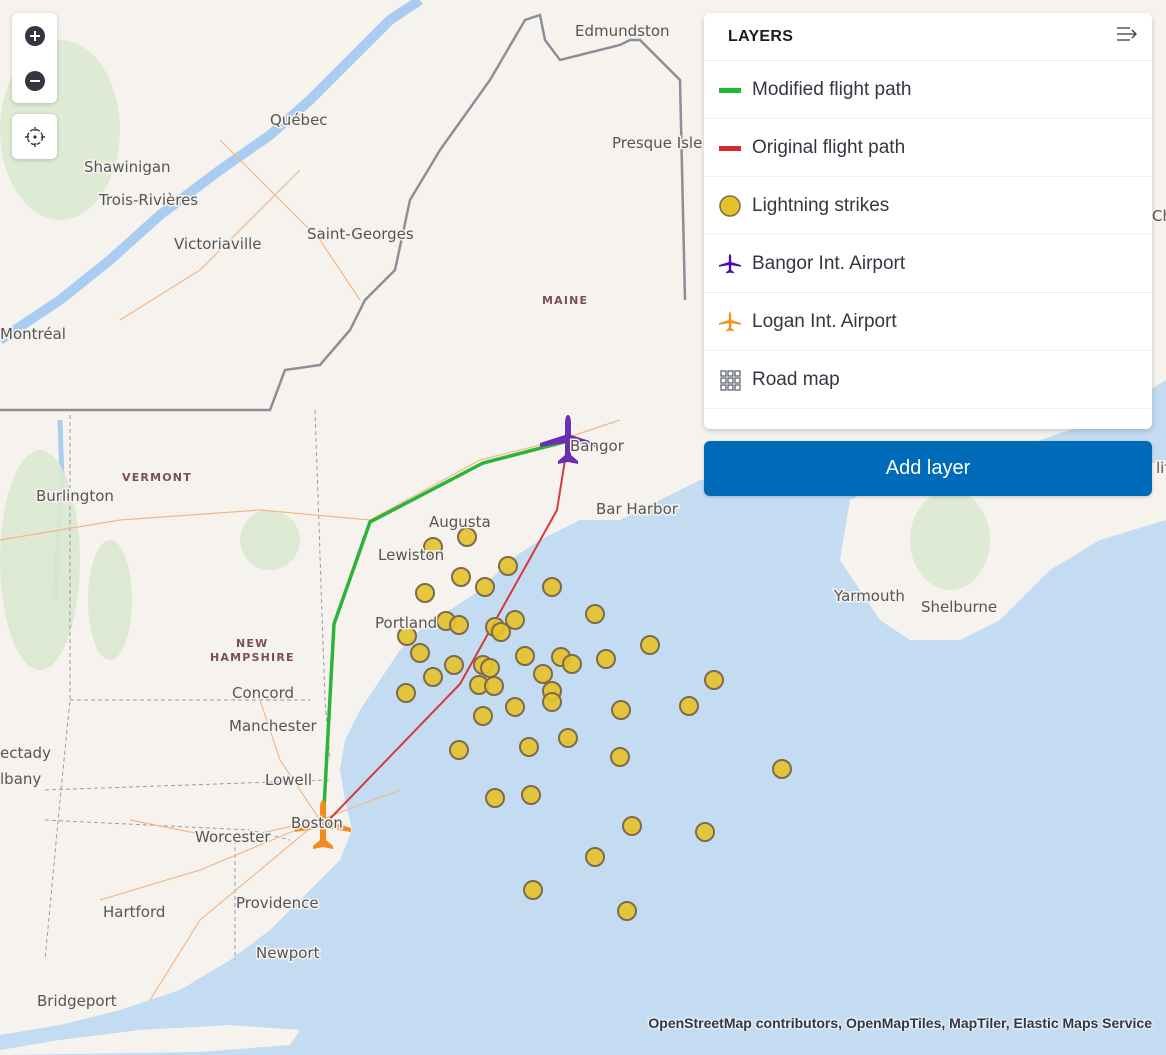 The height and width of the screenshot is (1055, 1166). I want to click on zoom-in-button, so click(34, 35).